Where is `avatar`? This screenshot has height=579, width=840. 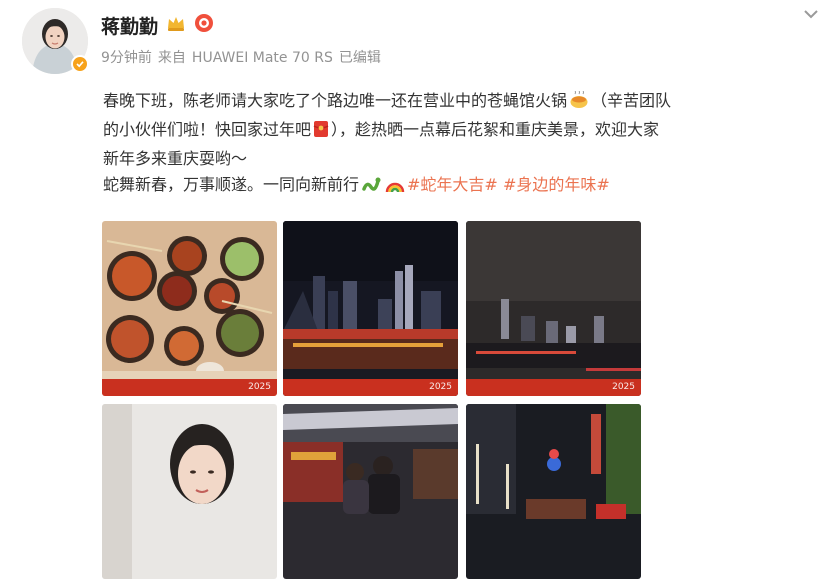 avatar is located at coordinates (55, 41).